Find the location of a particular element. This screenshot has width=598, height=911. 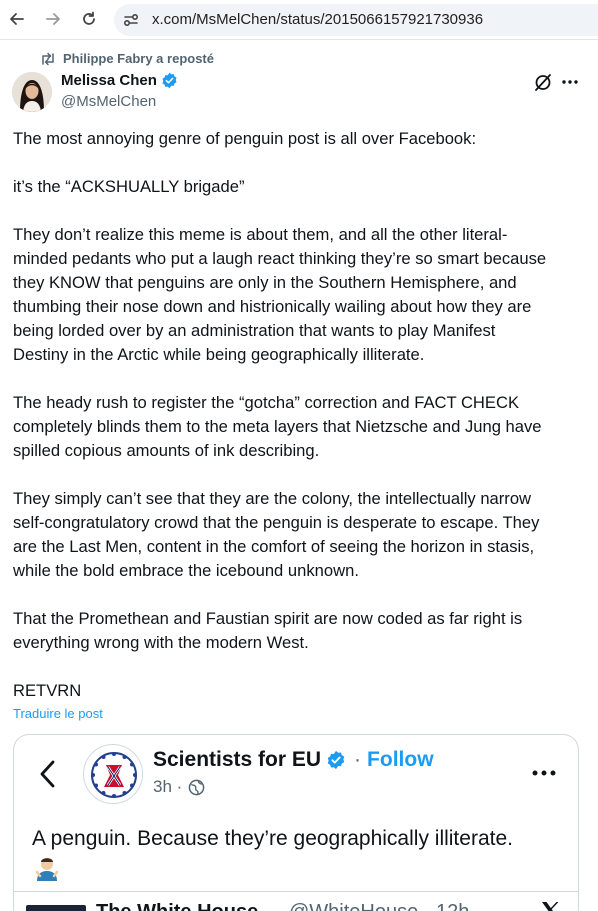

back-button is located at coordinates (17, 19).